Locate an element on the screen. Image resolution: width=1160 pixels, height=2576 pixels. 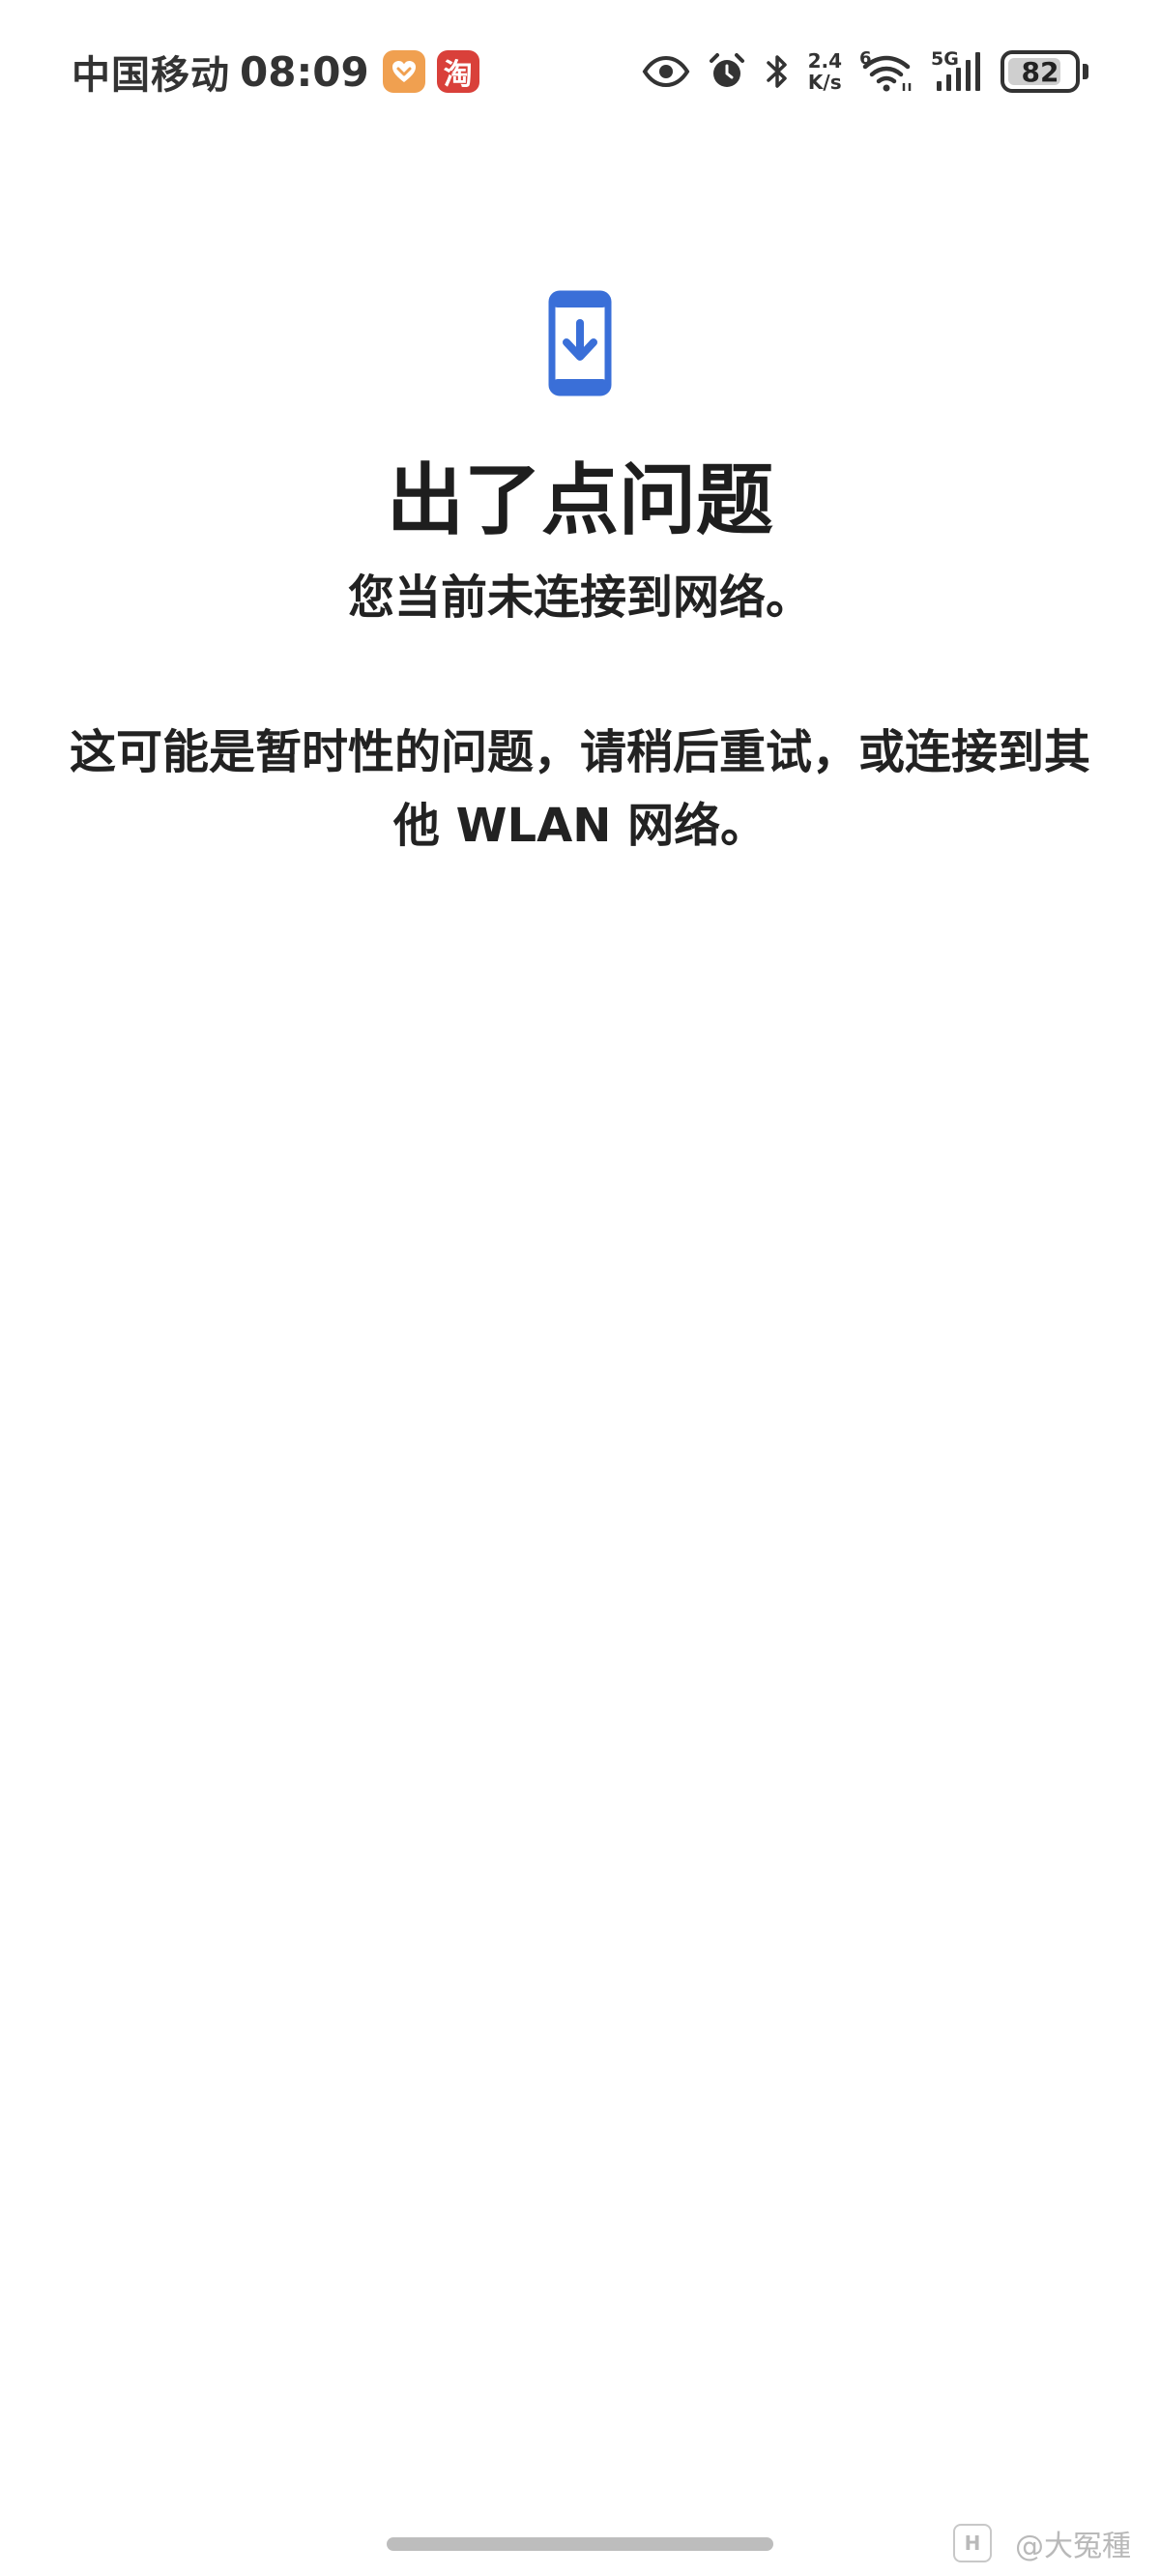
status-bar: 中国移动 08:09 淘 2.4 K/s 6 5G 82 is located at coordinates (580, 72).